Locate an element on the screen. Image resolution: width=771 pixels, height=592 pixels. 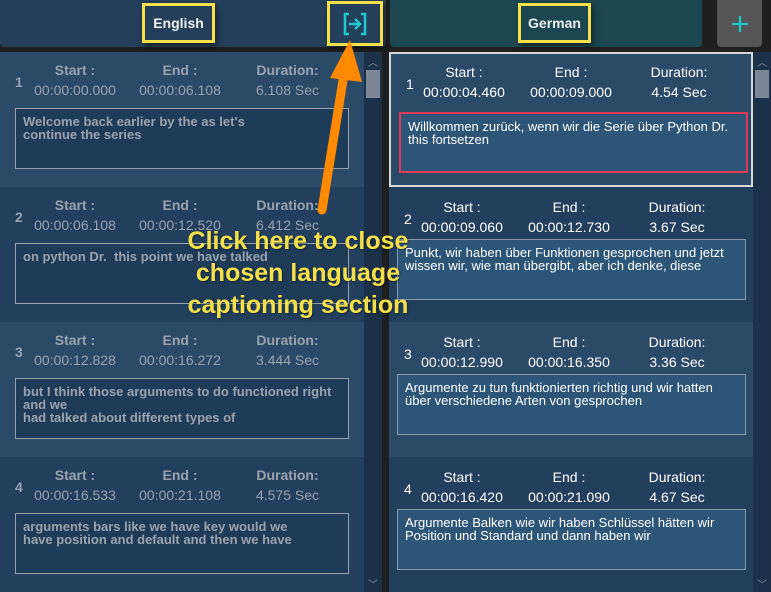
duration-value: 6.412 Sec is located at coordinates (287, 225).